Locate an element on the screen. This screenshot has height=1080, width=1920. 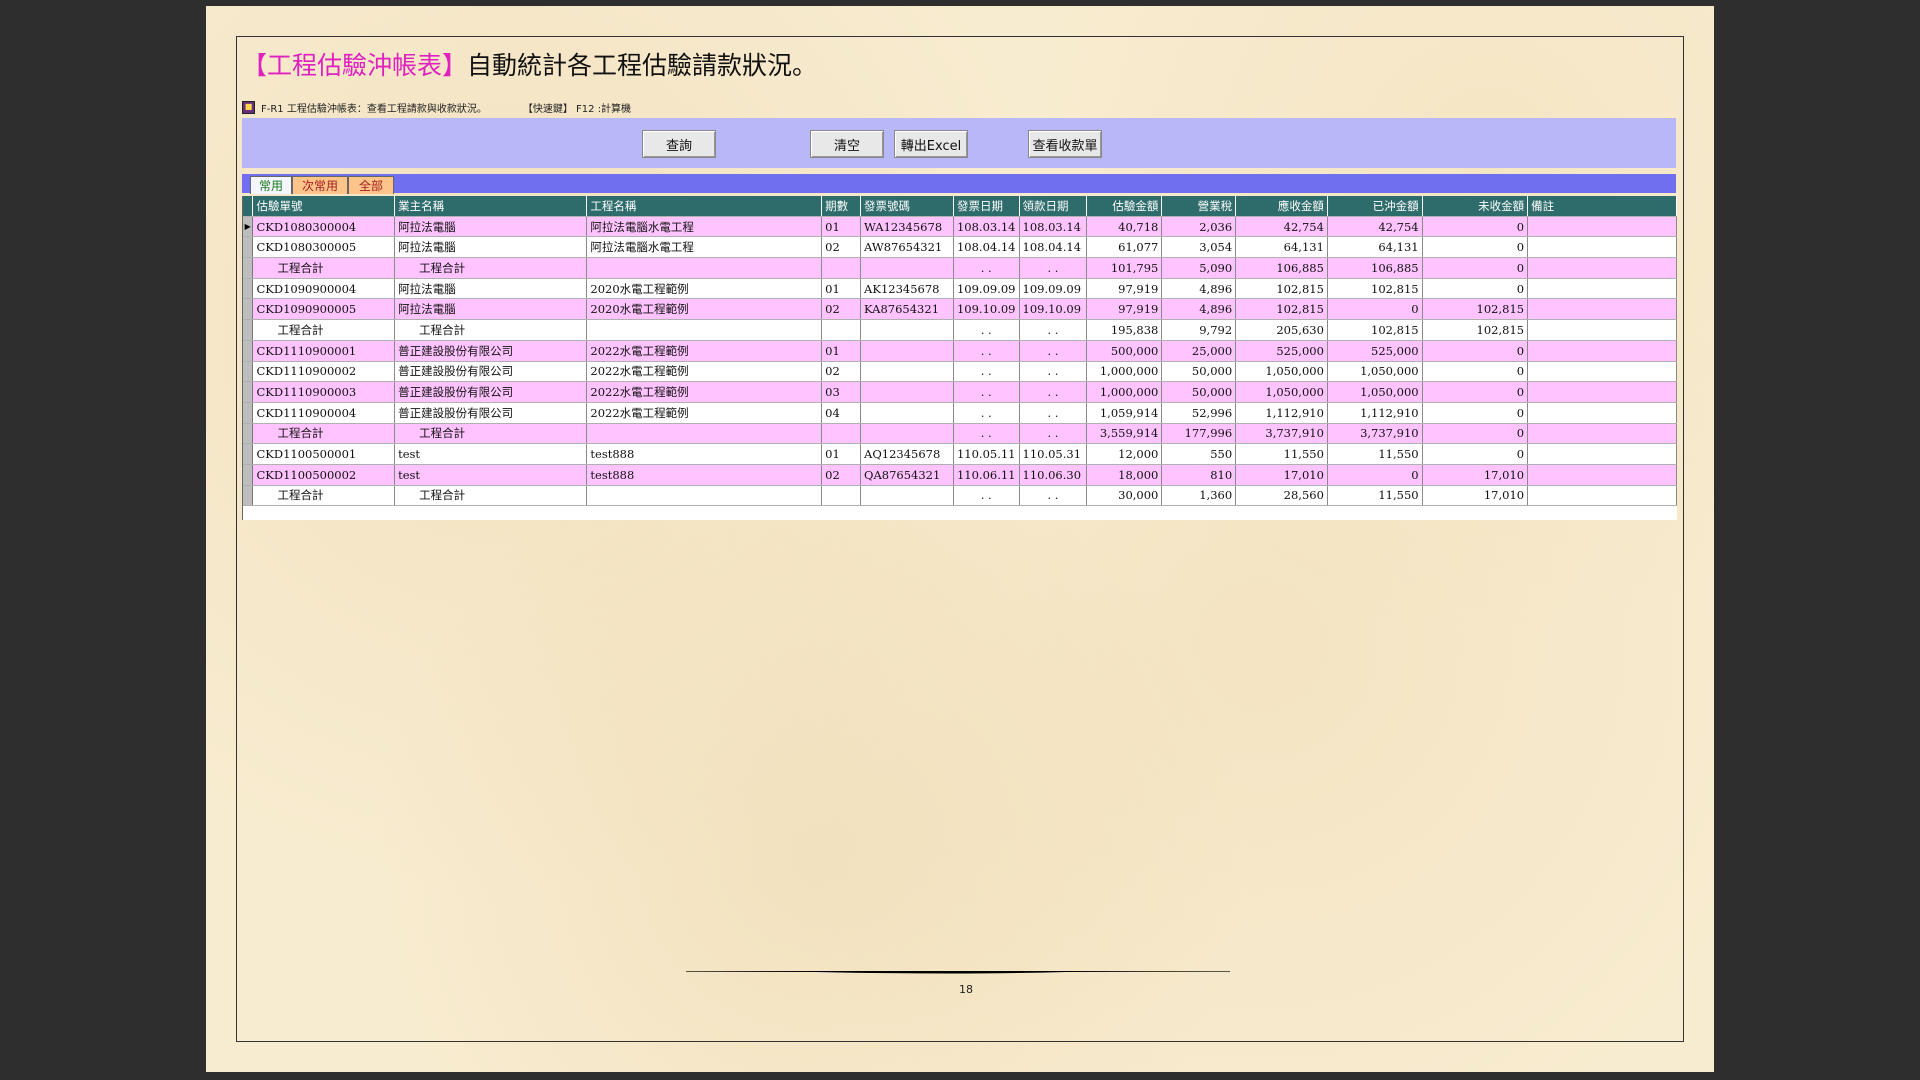
grid-cell: 109.10.09 is located at coordinates (986, 309).